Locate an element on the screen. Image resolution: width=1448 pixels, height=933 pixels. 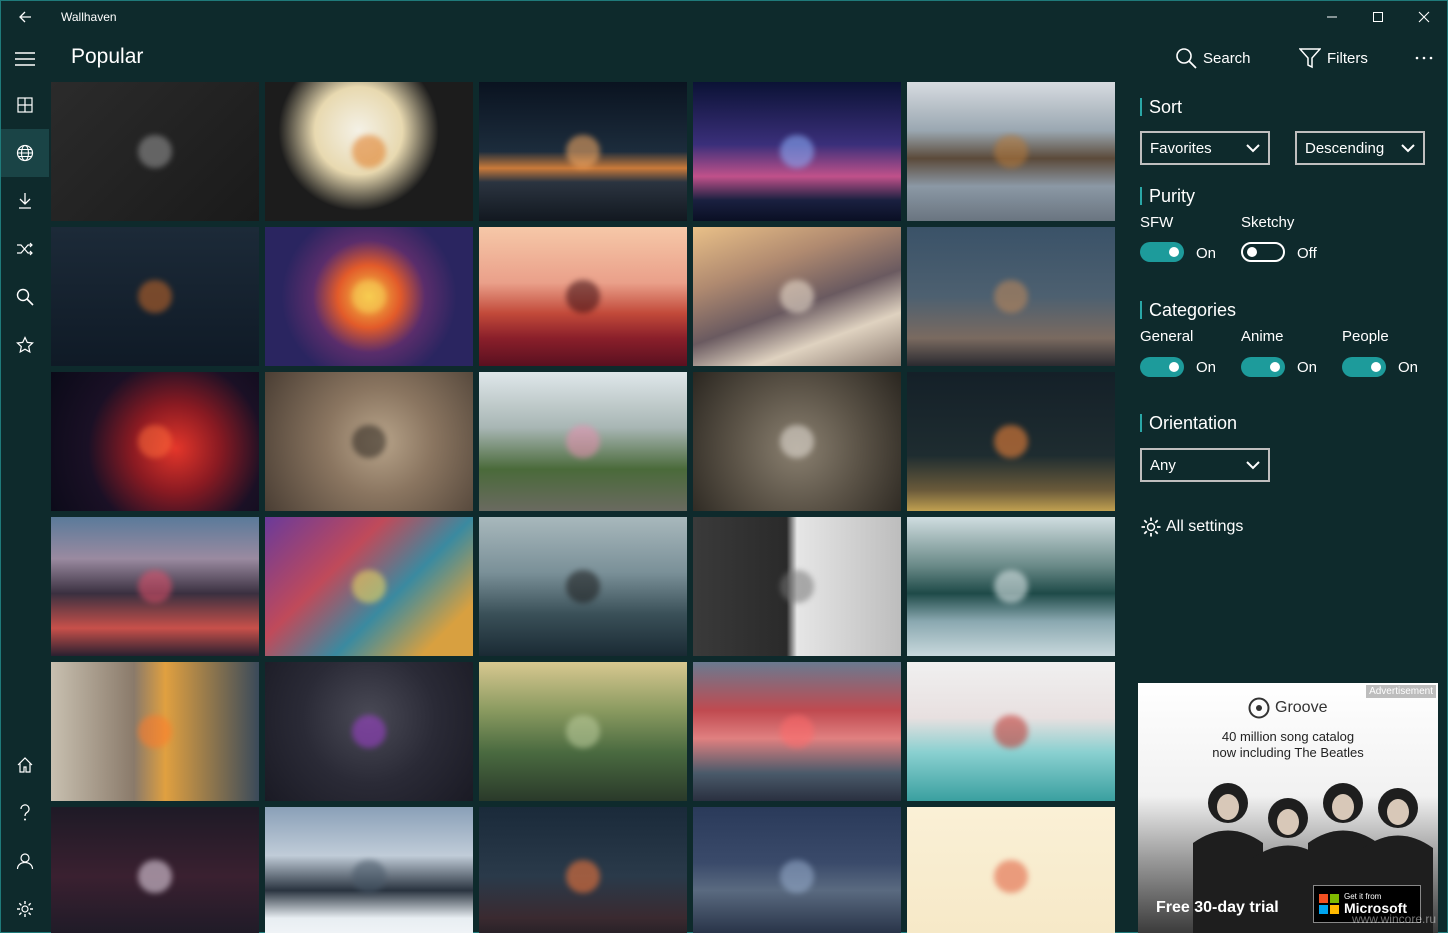
settings-icon is located at coordinates (25, 909).